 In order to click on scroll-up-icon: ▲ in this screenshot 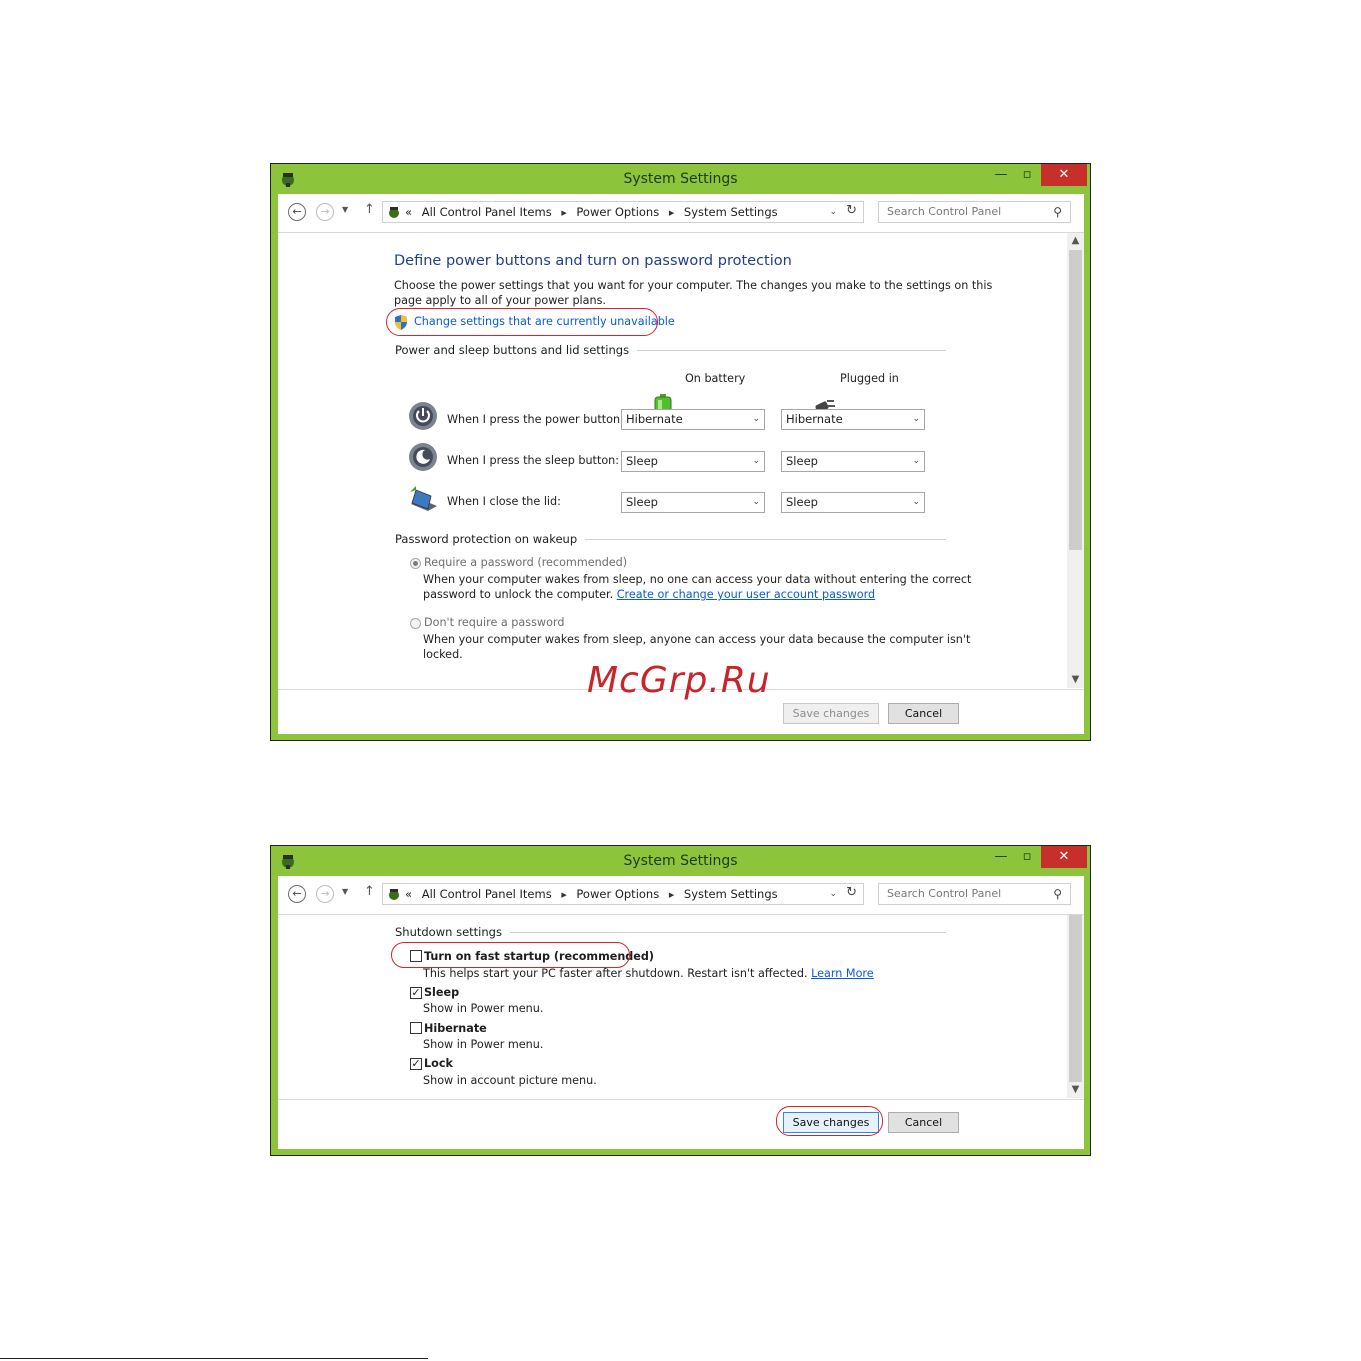, I will do `click(1075, 241)`.